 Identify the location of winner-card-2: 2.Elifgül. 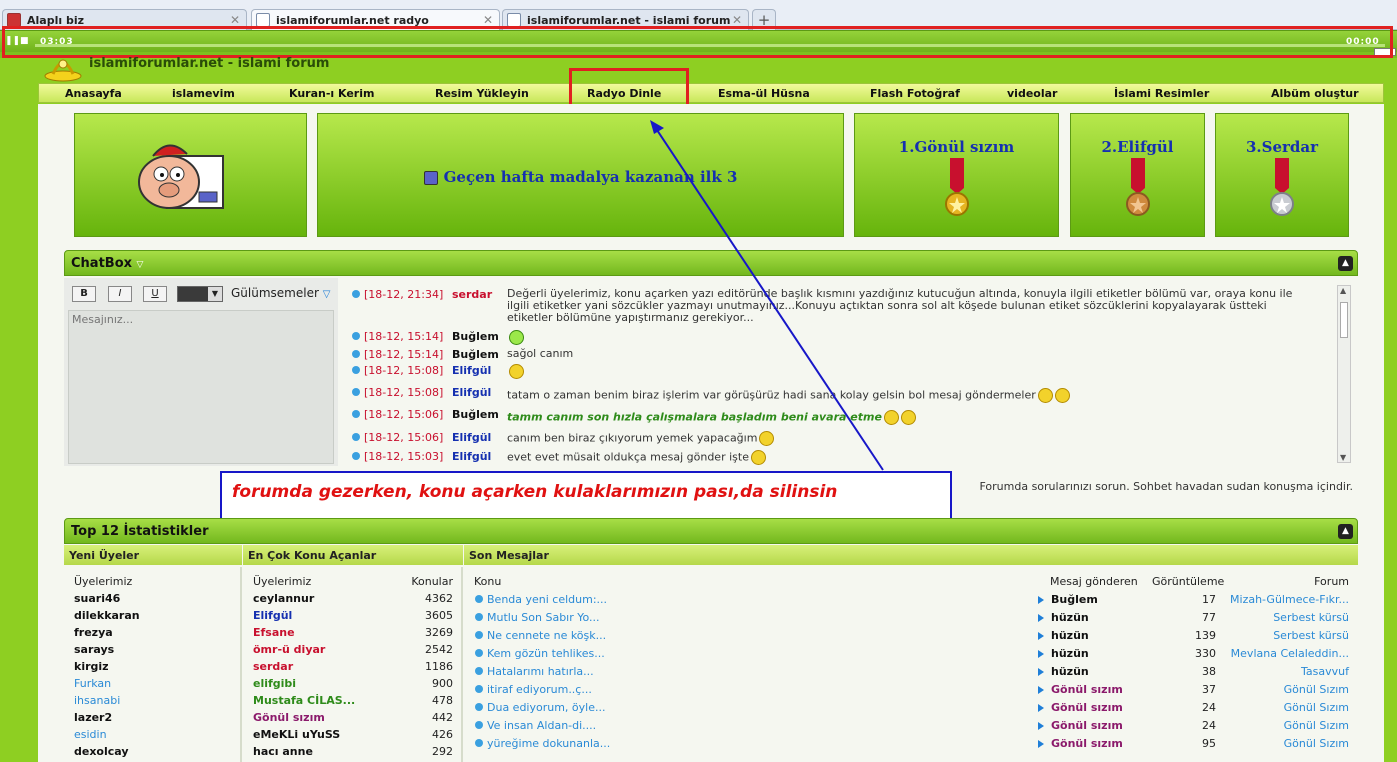
(1137, 175).